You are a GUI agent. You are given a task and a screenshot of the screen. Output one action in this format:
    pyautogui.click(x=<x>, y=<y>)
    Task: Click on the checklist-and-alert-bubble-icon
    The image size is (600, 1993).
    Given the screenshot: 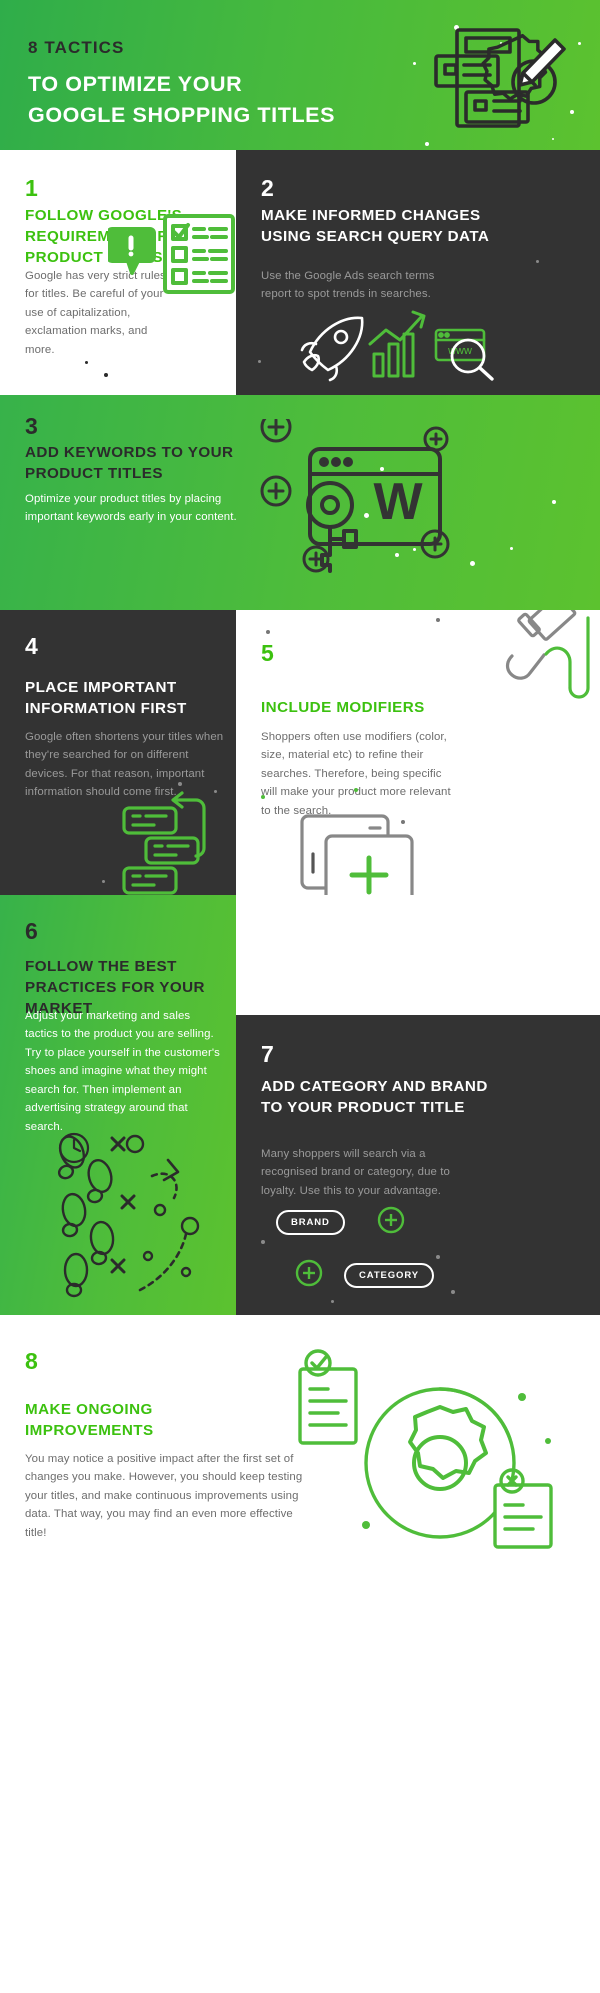 What is the action you would take?
    pyautogui.click(x=173, y=253)
    